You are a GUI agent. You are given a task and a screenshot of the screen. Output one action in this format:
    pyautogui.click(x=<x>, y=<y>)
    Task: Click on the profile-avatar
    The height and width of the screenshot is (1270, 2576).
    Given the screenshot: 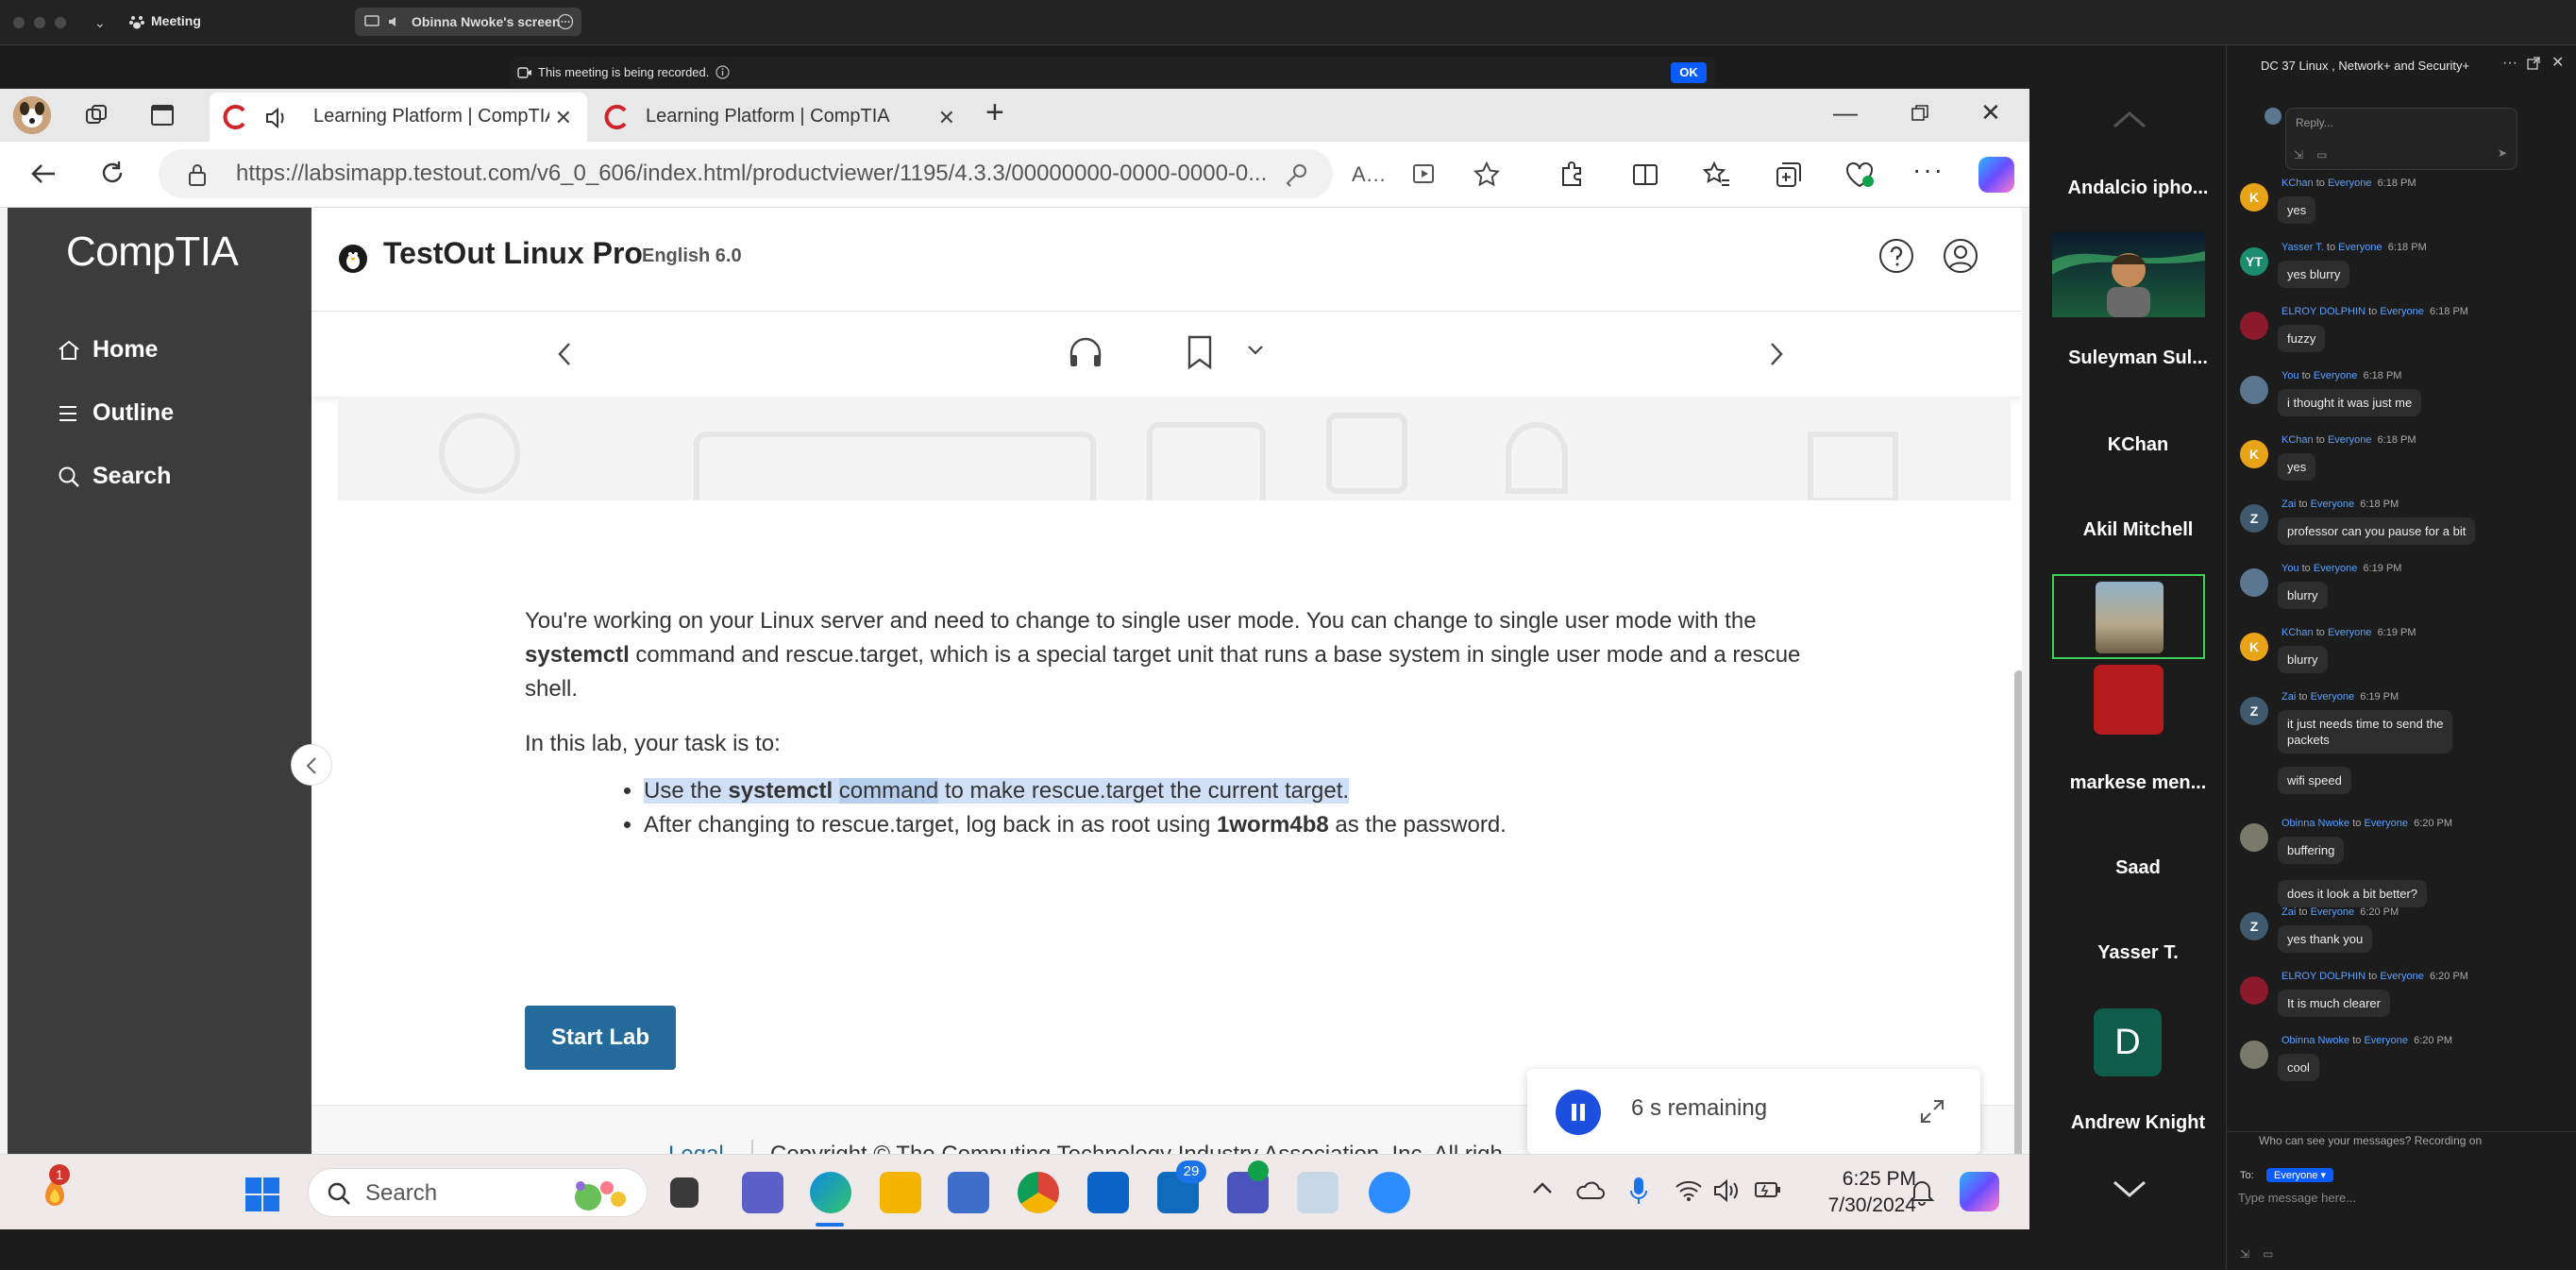 What is the action you would take?
    pyautogui.click(x=32, y=115)
    